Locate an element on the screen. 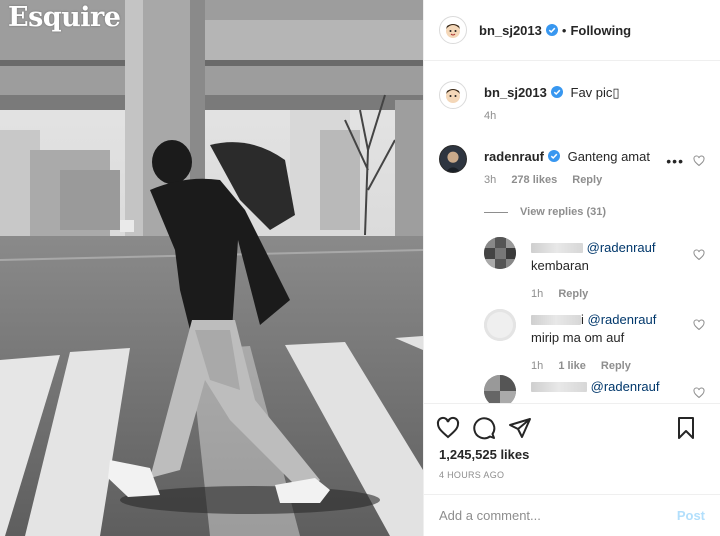 Image resolution: width=720 pixels, height=536 pixels. reply-text: mirip ma om auf is located at coordinates (578, 337).